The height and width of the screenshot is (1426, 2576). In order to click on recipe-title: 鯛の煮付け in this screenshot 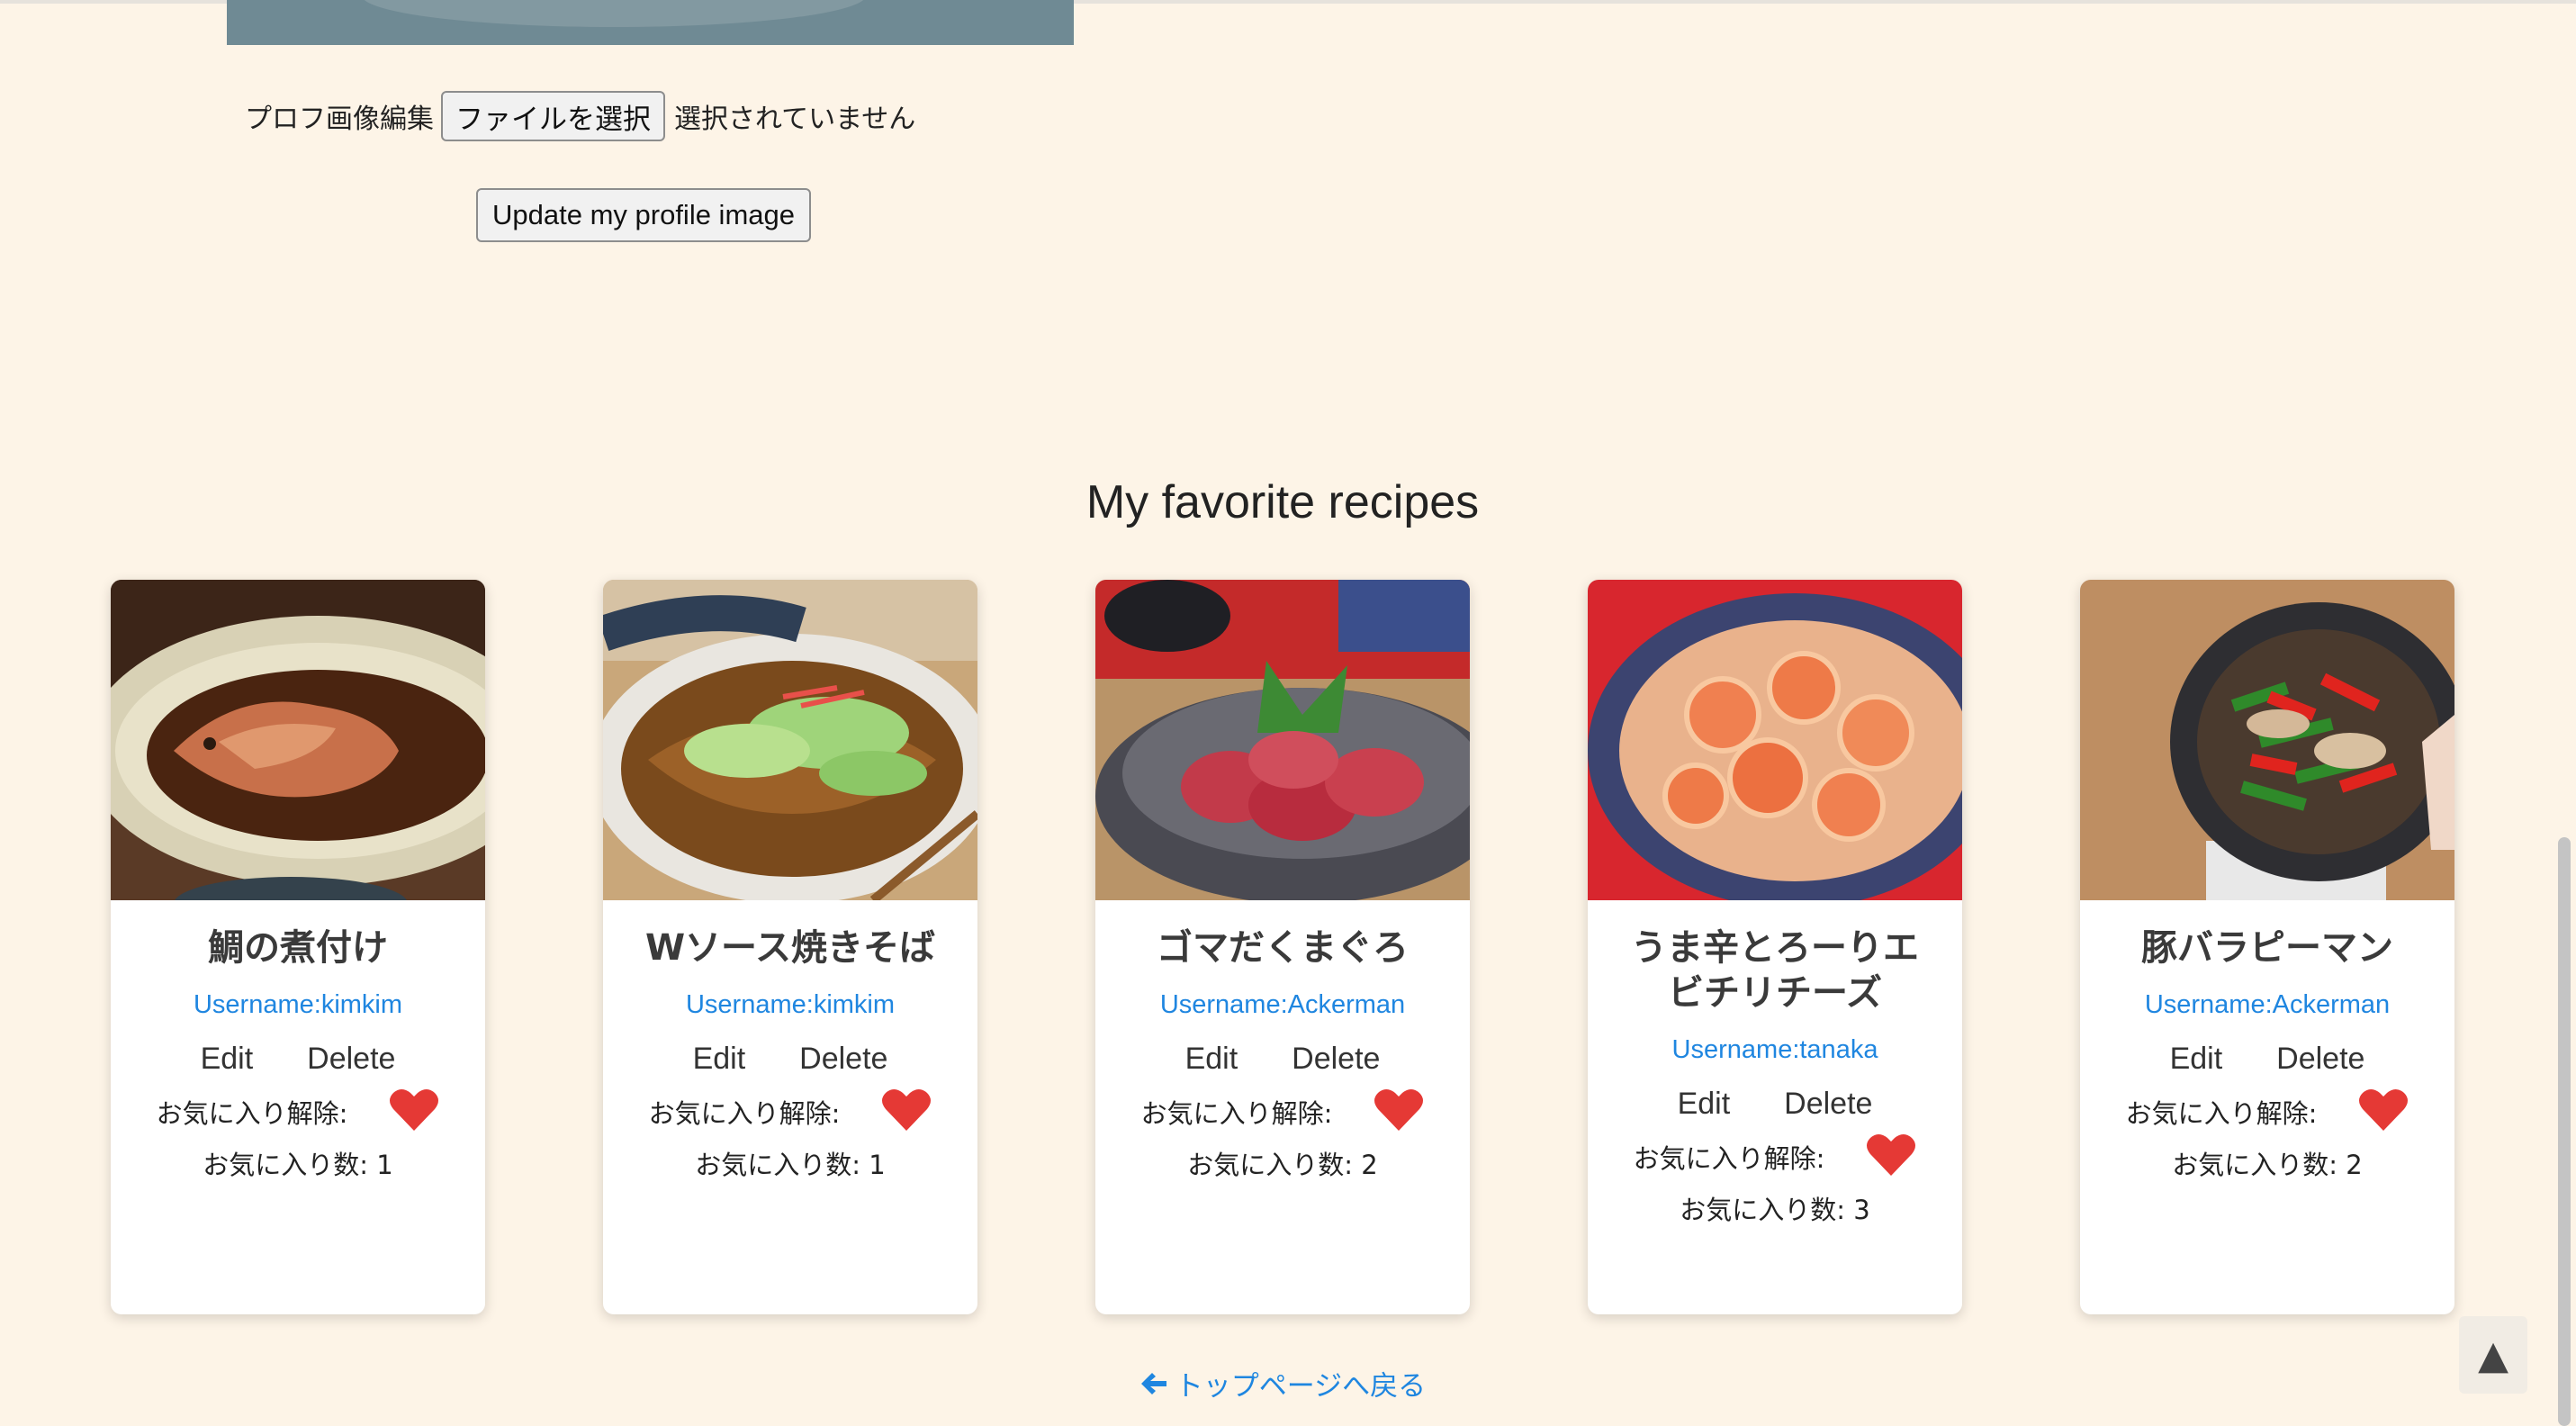, I will do `click(297, 948)`.